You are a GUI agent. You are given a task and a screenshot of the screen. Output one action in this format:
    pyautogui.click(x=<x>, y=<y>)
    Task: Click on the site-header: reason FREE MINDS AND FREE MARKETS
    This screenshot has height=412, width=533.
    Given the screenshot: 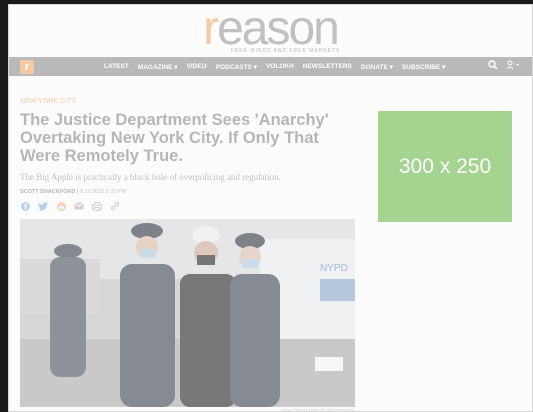 What is the action you would take?
    pyautogui.click(x=270, y=30)
    